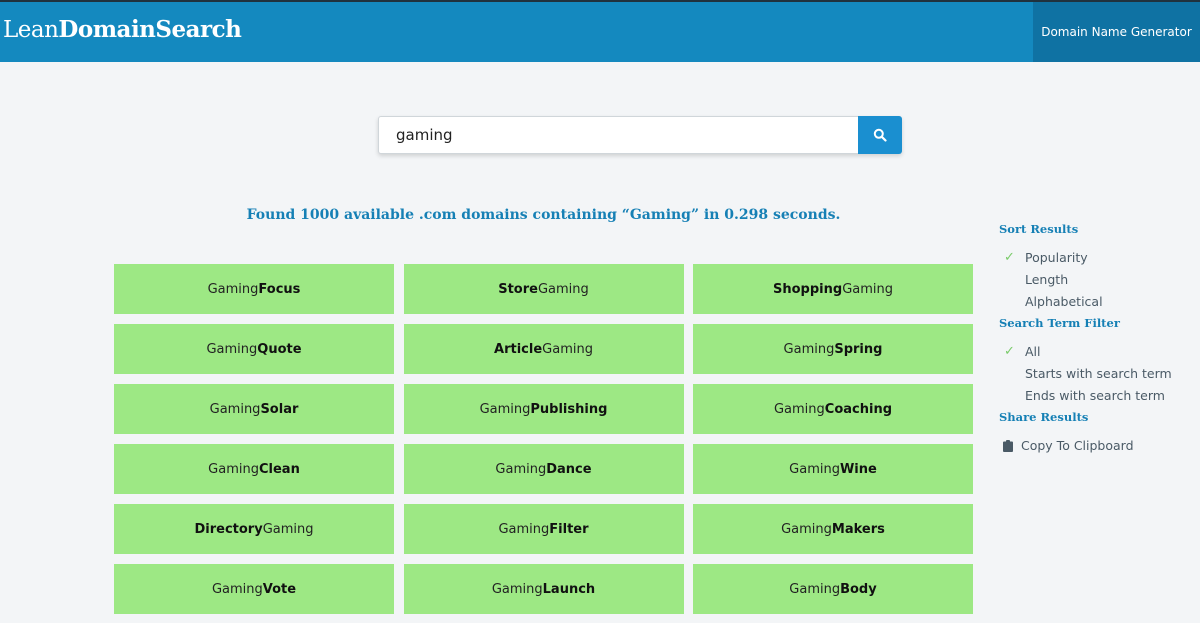 The image size is (1200, 623). Describe the element at coordinates (228, 529) in the screenshot. I see `domain-keyword: Directory` at that location.